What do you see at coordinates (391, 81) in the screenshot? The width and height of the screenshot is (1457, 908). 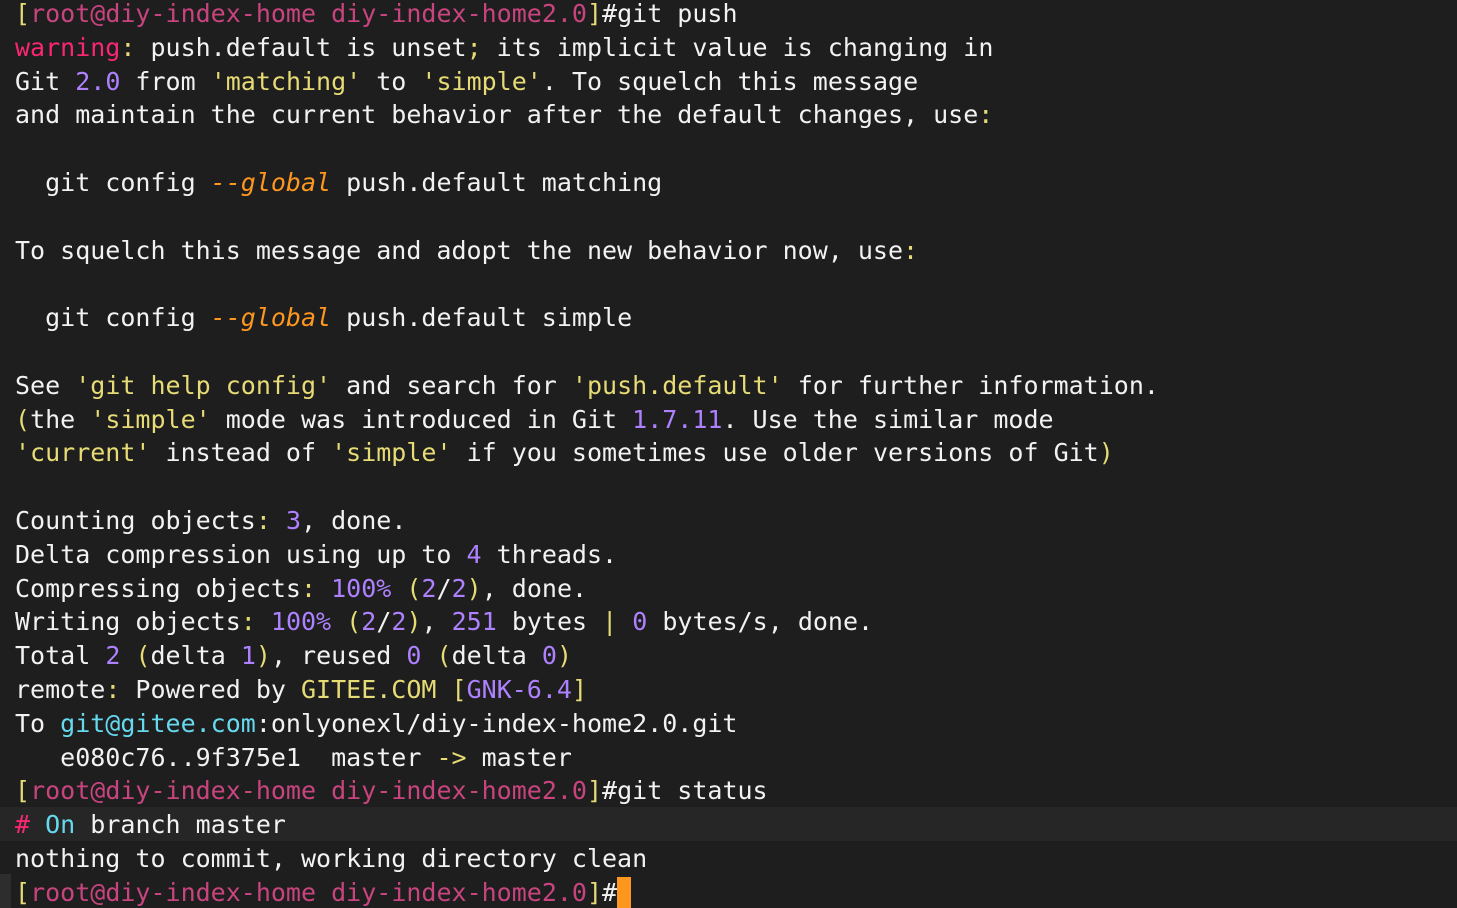 I see `terminal-text-segment: to` at bounding box center [391, 81].